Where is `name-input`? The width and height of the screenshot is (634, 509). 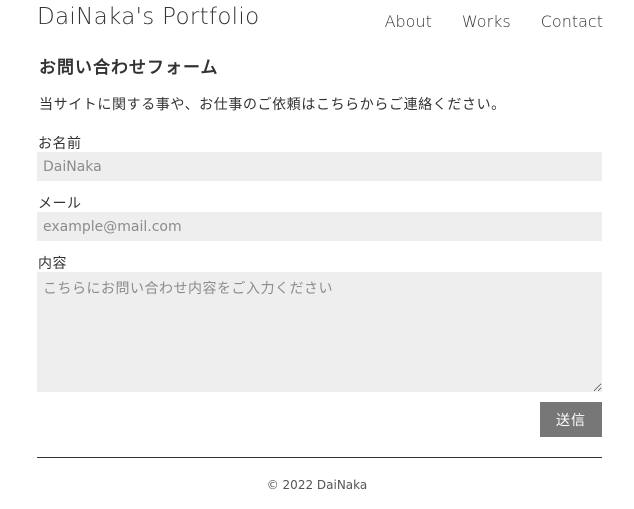 name-input is located at coordinates (319, 166).